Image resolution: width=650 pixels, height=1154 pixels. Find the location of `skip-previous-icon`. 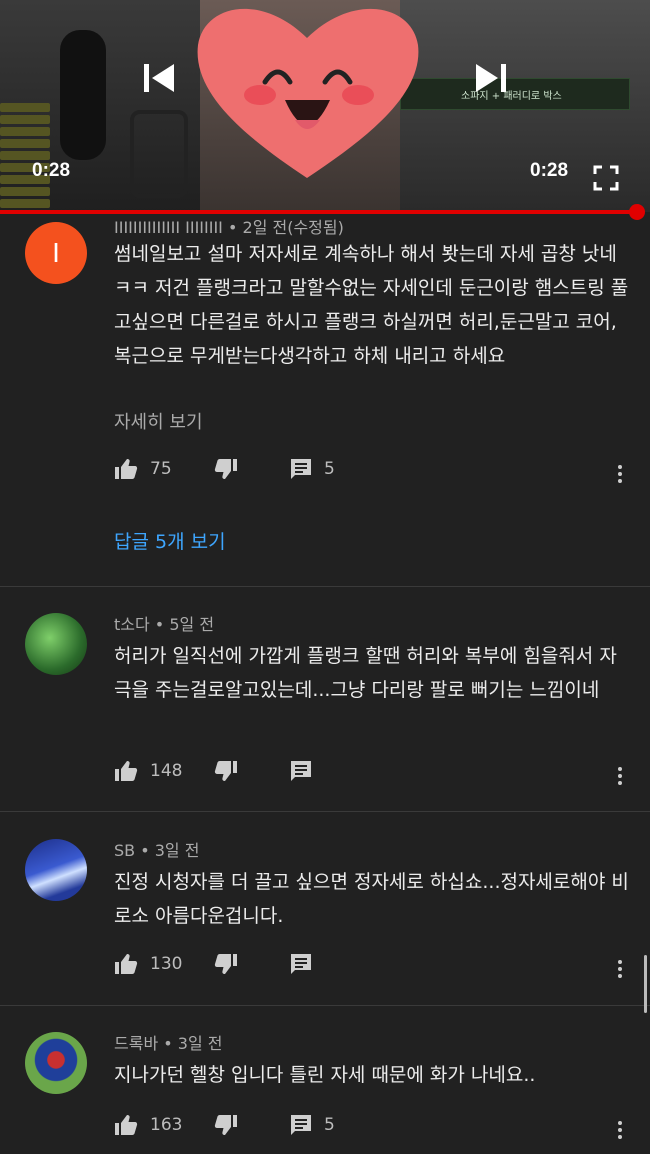

skip-previous-icon is located at coordinates (159, 81).